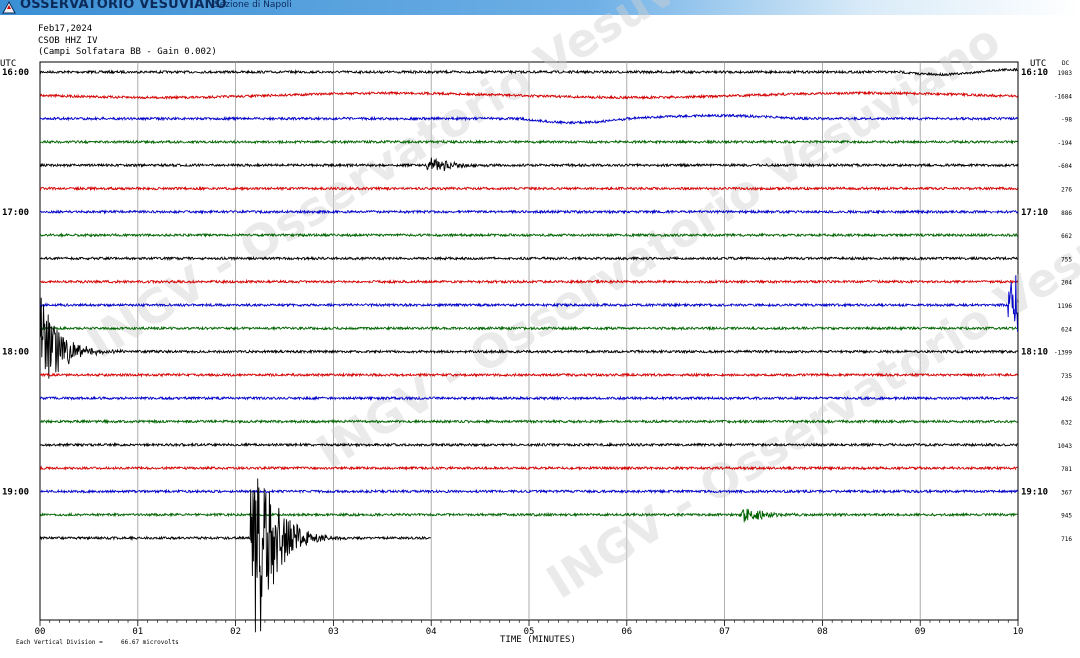 This screenshot has width=1080, height=658. Describe the element at coordinates (1066, 539) in the screenshot. I see `dc-offset-label: 716` at that location.